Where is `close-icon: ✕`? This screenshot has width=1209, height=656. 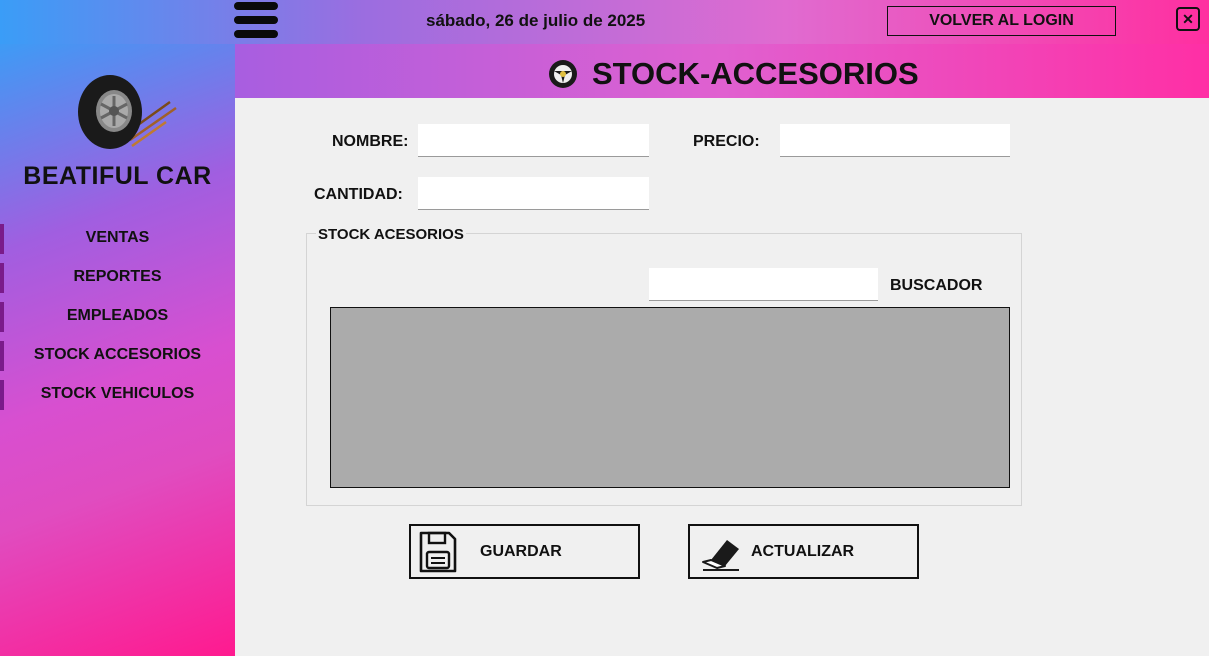
close-icon: ✕ is located at coordinates (1188, 19).